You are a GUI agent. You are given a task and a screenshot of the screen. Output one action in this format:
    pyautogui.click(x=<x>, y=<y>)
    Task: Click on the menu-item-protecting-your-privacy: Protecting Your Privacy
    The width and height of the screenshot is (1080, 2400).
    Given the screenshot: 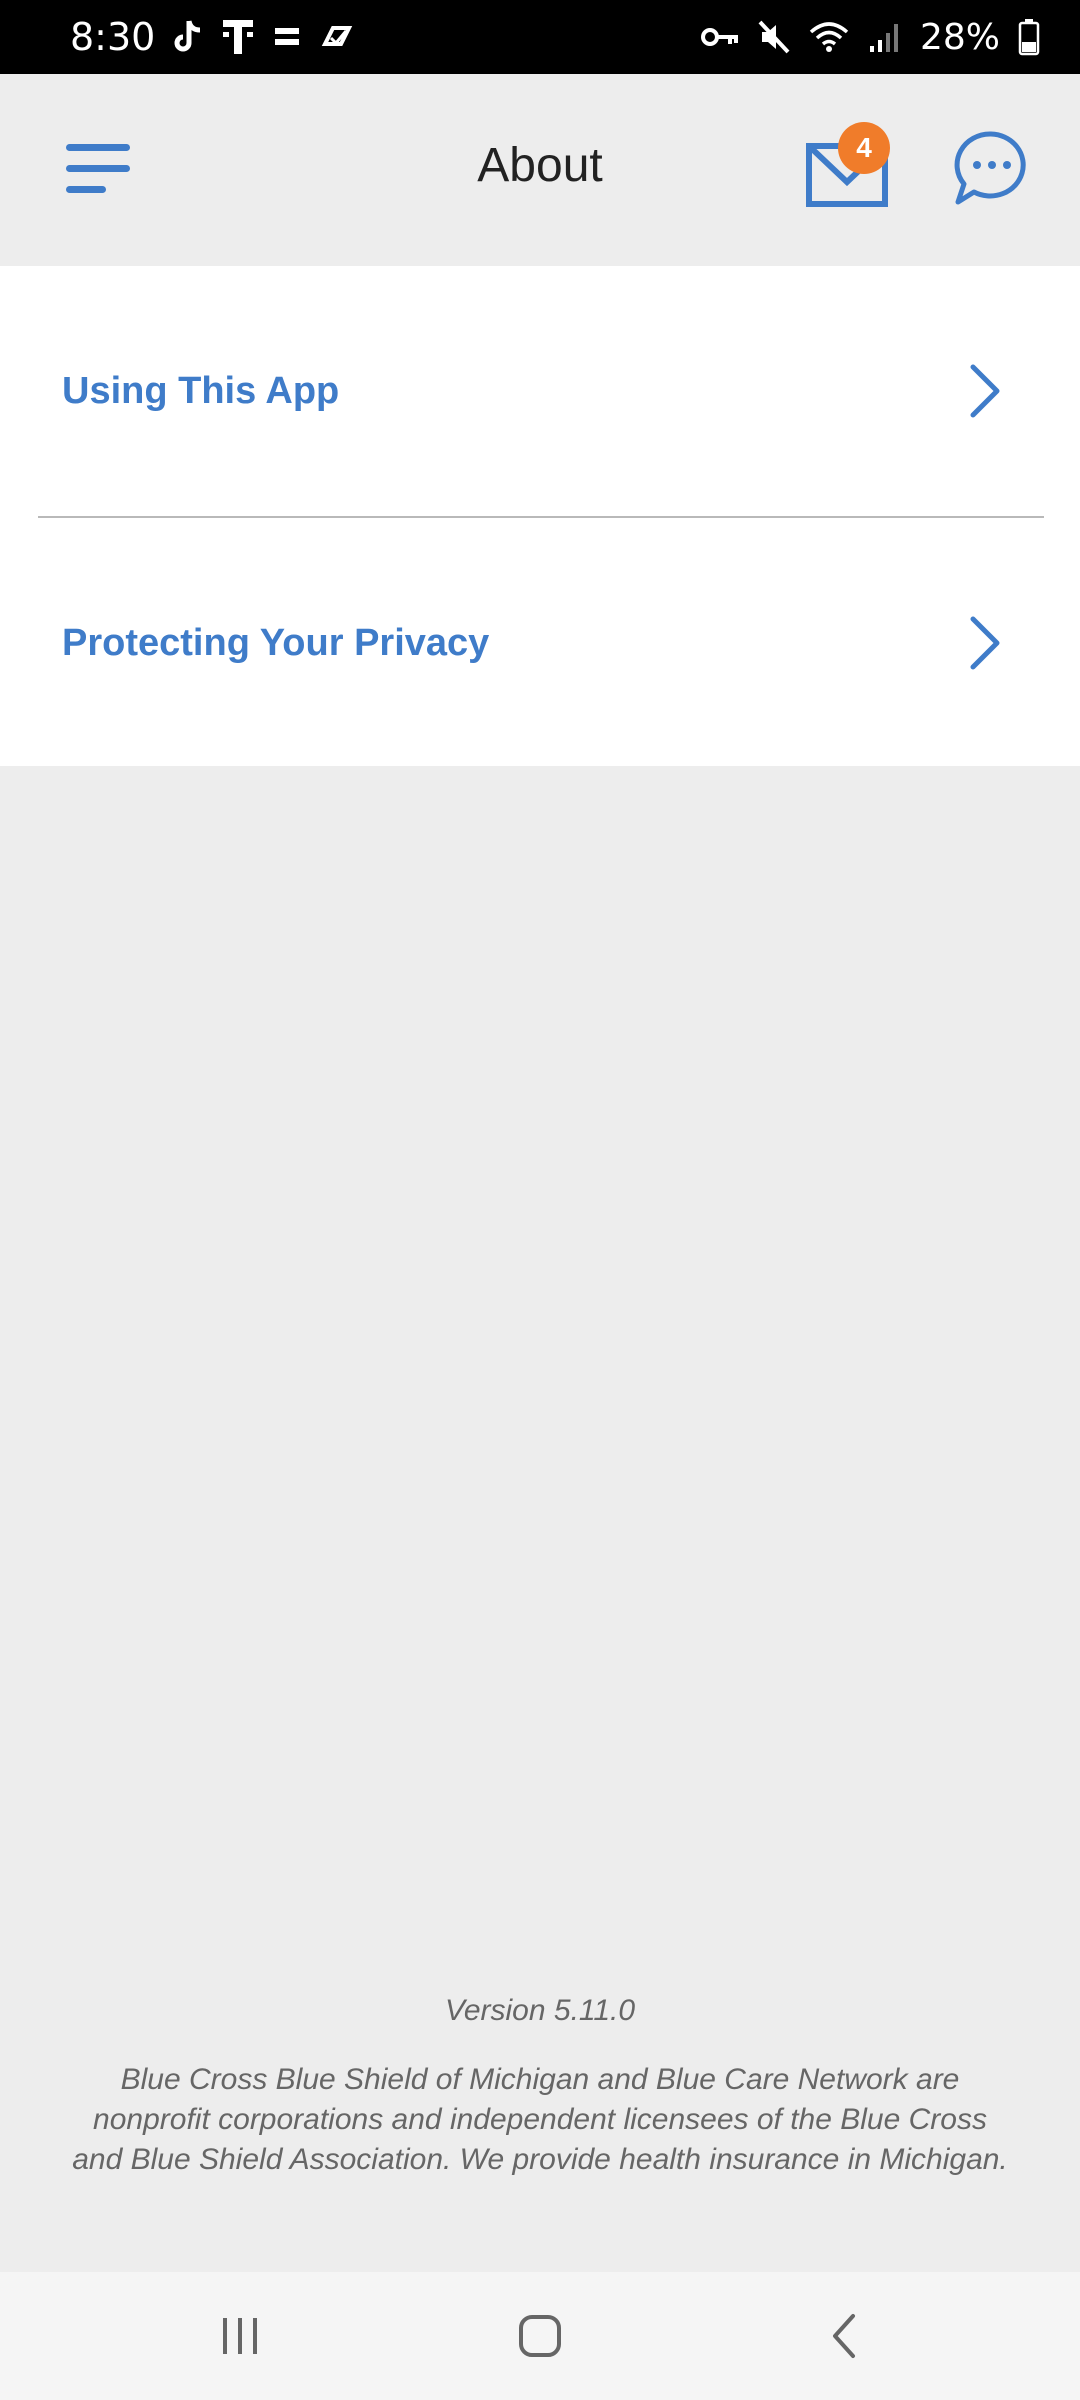 What is the action you would take?
    pyautogui.click(x=540, y=643)
    